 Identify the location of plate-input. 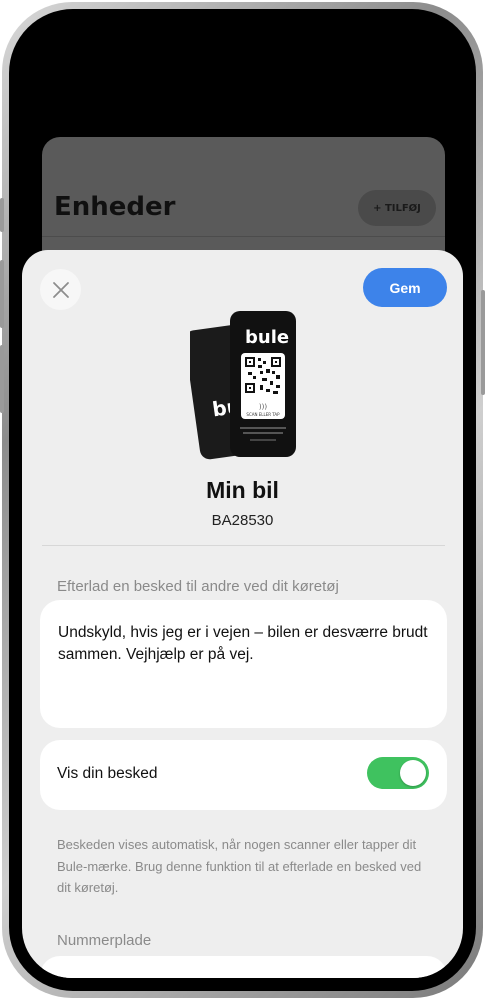
(243, 967).